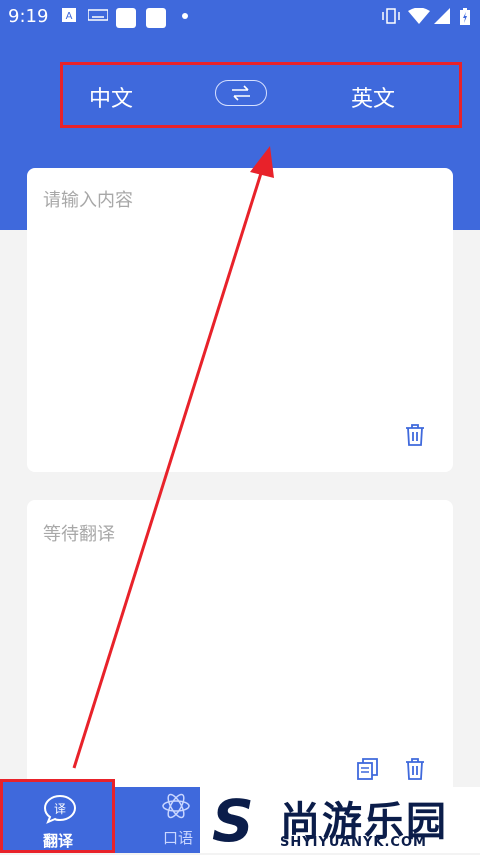 The image size is (480, 855). Describe the element at coordinates (178, 838) in the screenshot. I see `tab-oral-label: 口语` at that location.